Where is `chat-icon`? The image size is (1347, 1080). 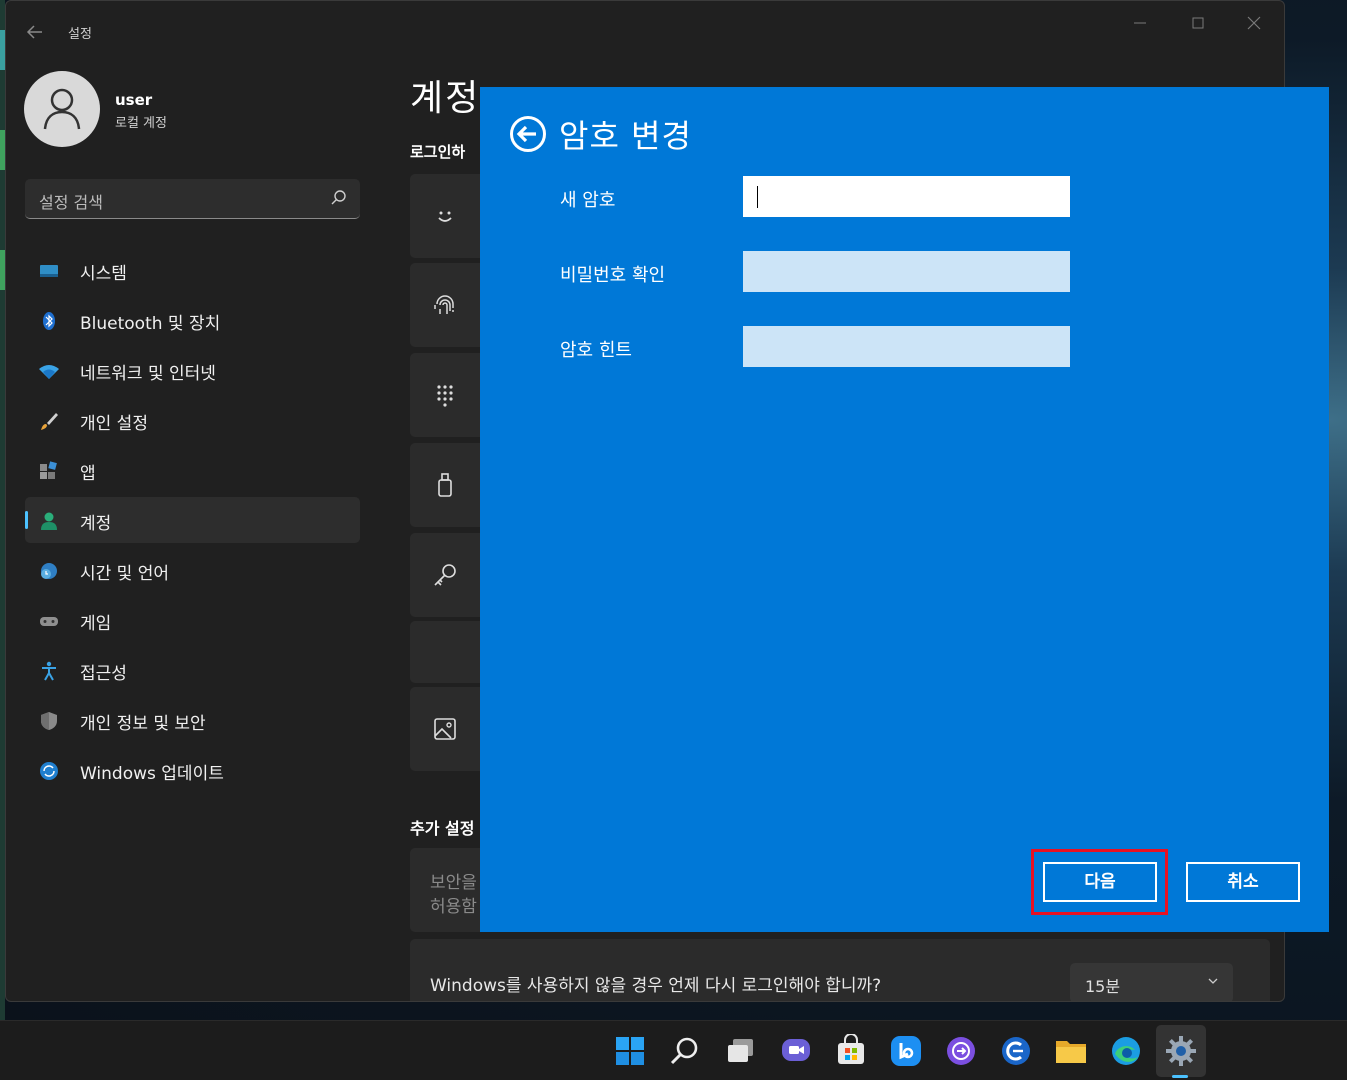 chat-icon is located at coordinates (796, 1051).